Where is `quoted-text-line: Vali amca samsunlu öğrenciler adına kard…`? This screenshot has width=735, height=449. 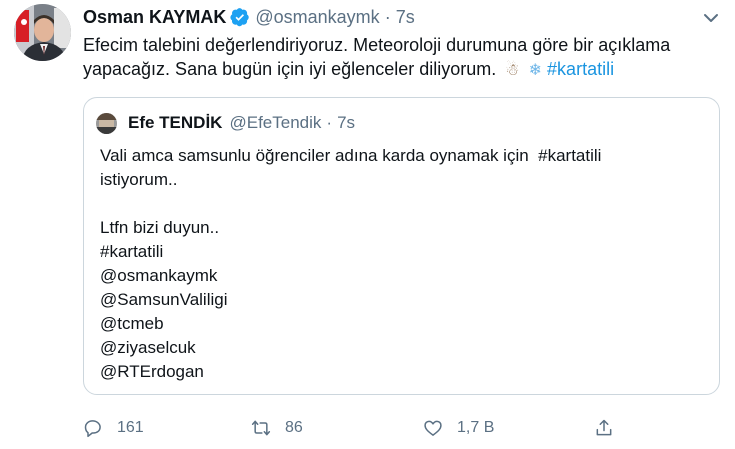
quoted-text-line: Vali amca samsunlu öğrenciler adına kard… is located at coordinates (351, 155).